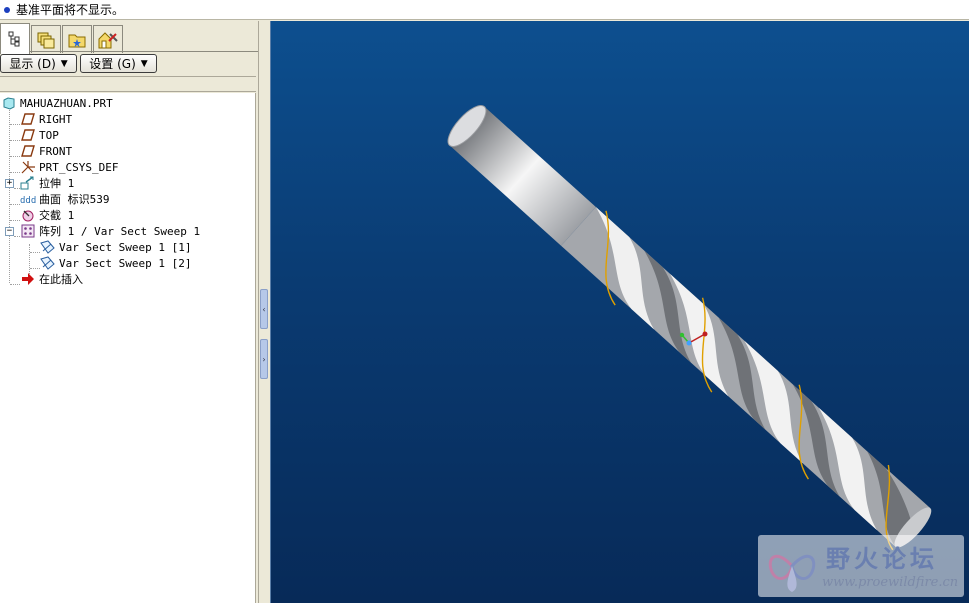 This screenshot has width=969, height=603. What do you see at coordinates (57, 215) in the screenshot?
I see `tree-item-label: 交截 1` at bounding box center [57, 215].